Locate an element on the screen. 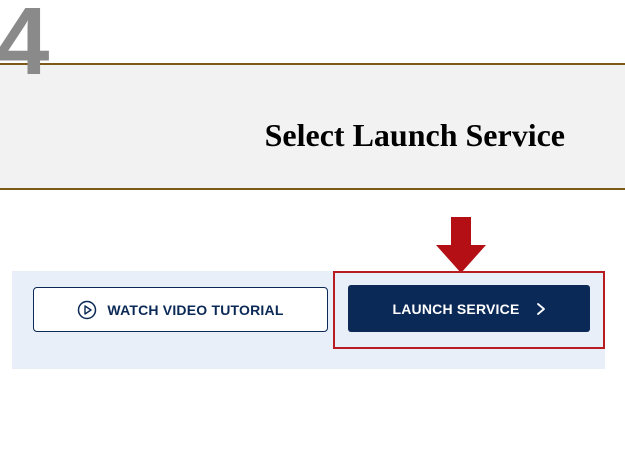  chevron-right-icon is located at coordinates (540, 308).